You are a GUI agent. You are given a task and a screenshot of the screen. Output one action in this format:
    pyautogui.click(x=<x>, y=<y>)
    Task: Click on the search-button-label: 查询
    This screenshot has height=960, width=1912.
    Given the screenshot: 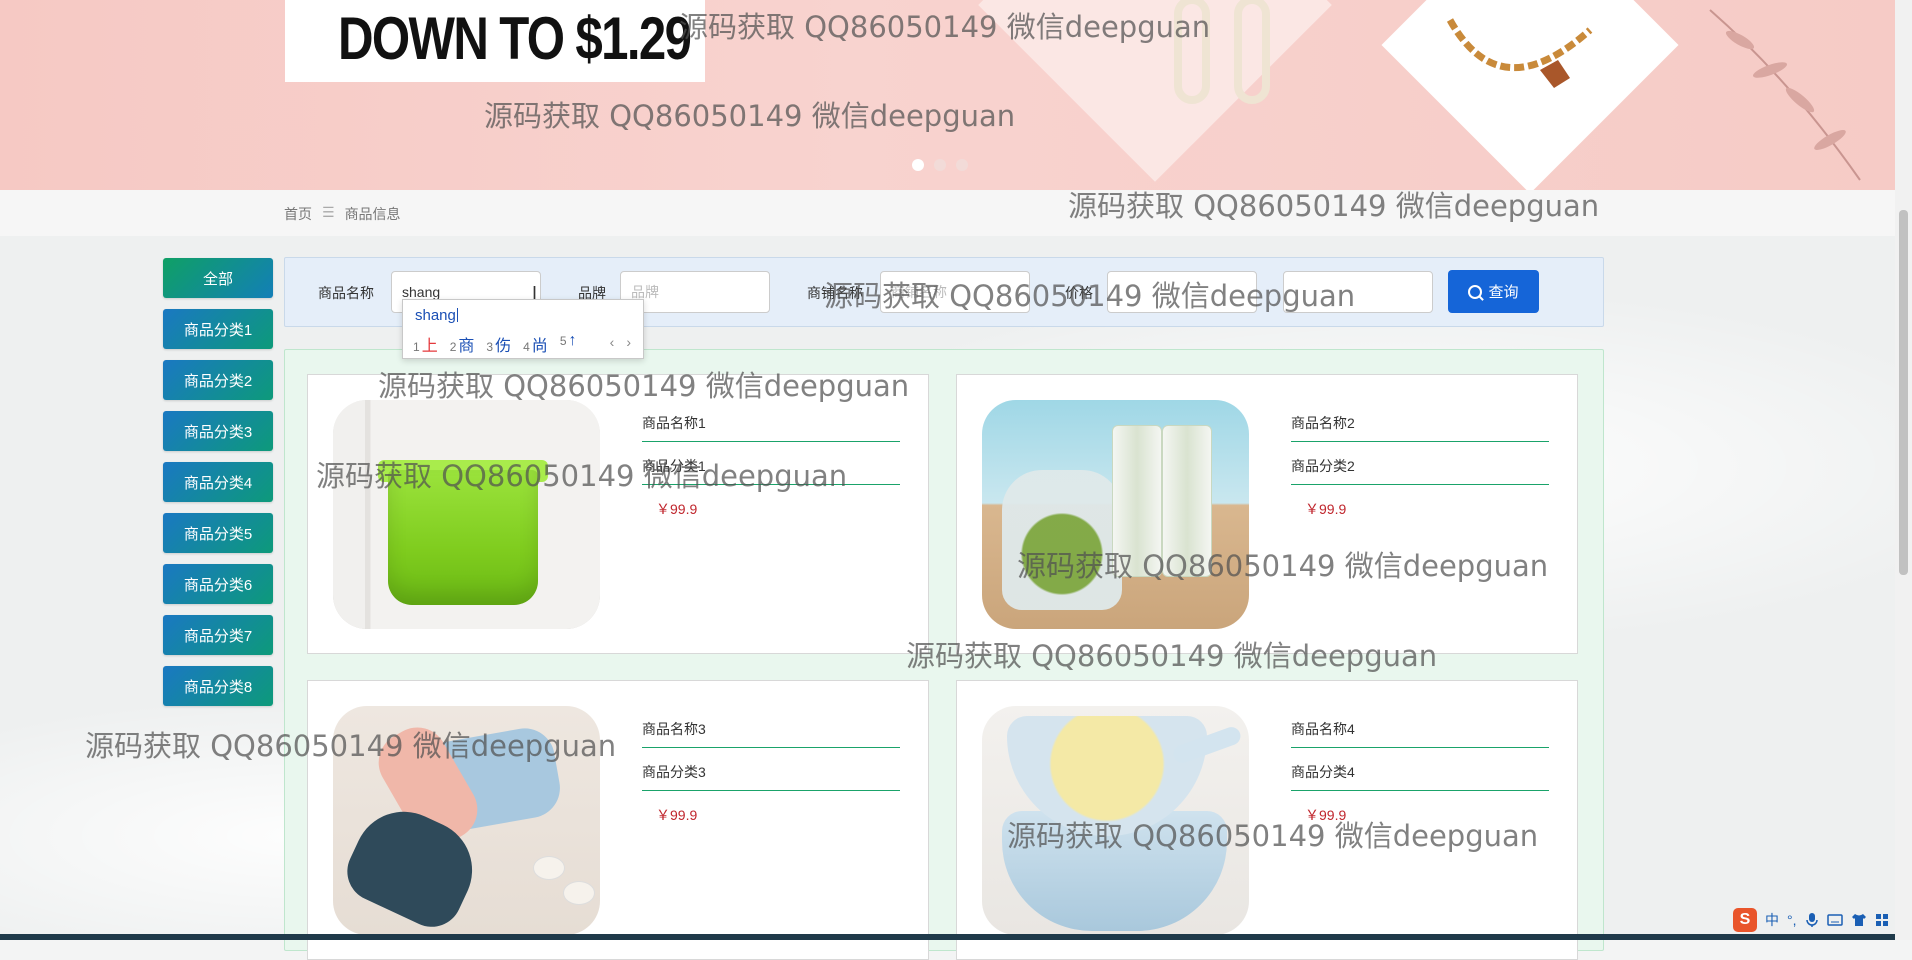 What is the action you would take?
    pyautogui.click(x=1503, y=292)
    